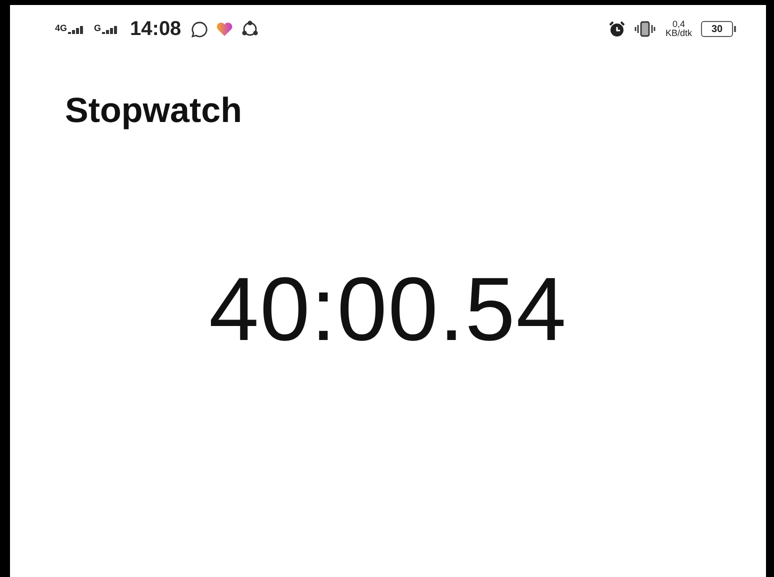 This screenshot has width=774, height=577. I want to click on elapsed-time: 40:00.54, so click(388, 310).